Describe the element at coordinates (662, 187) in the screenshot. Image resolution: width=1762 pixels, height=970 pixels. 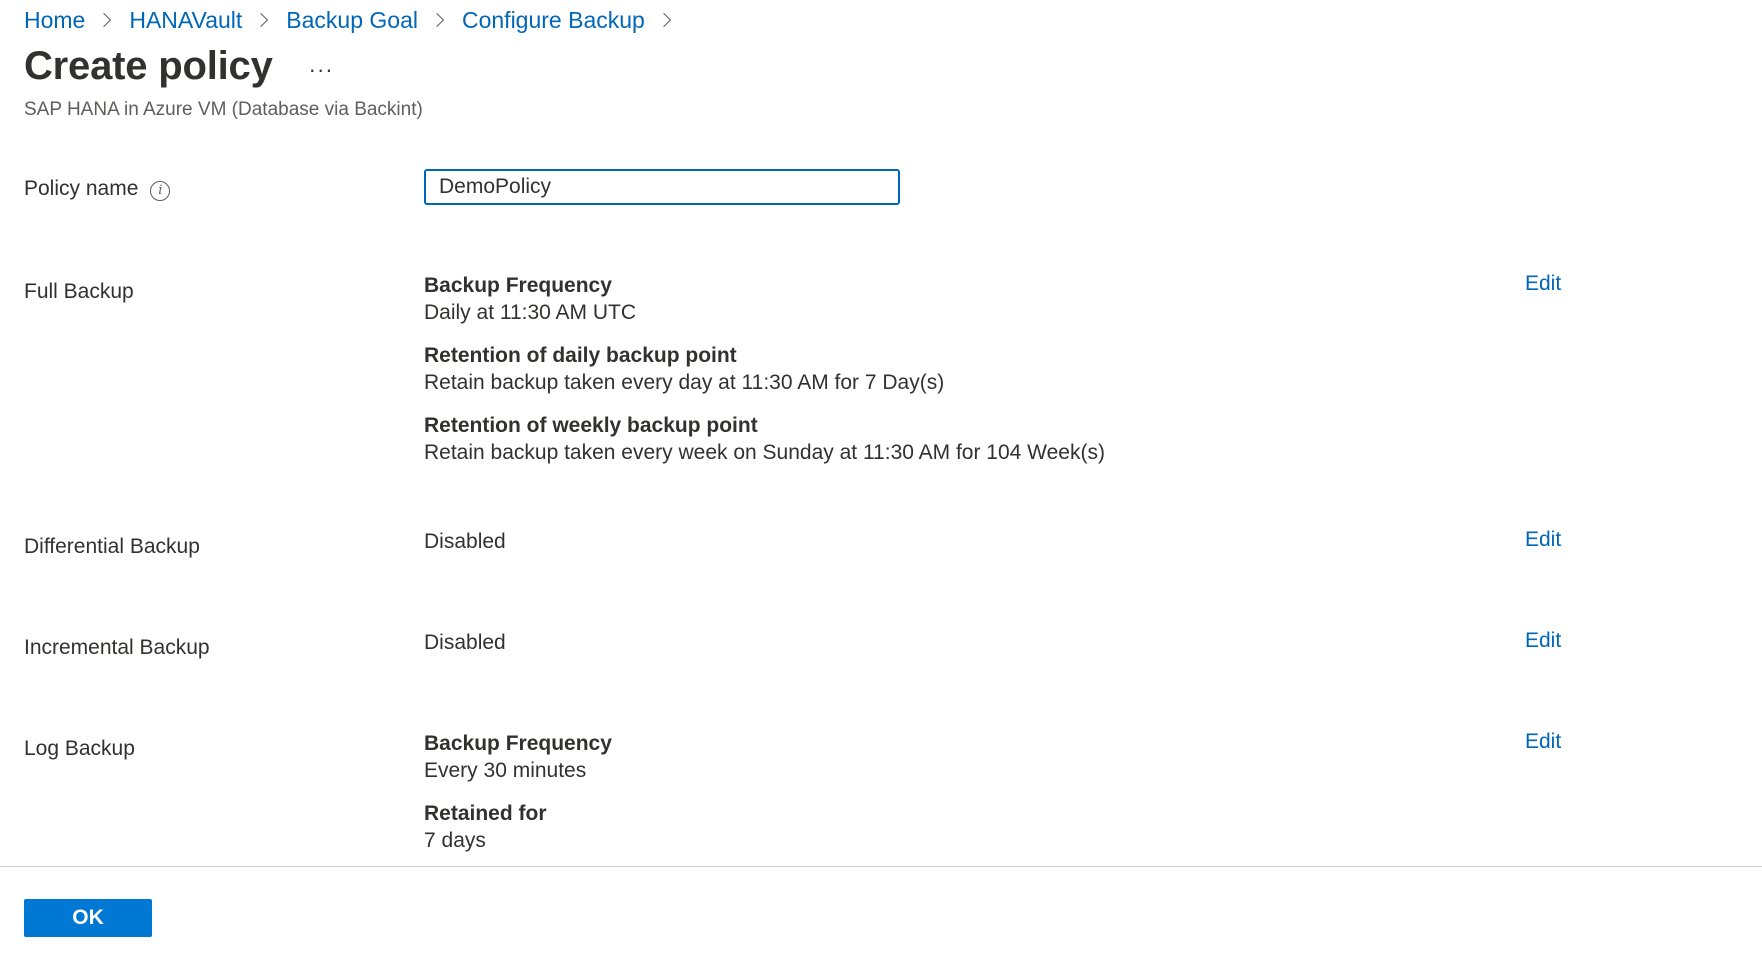
I see `policy-name-input` at that location.